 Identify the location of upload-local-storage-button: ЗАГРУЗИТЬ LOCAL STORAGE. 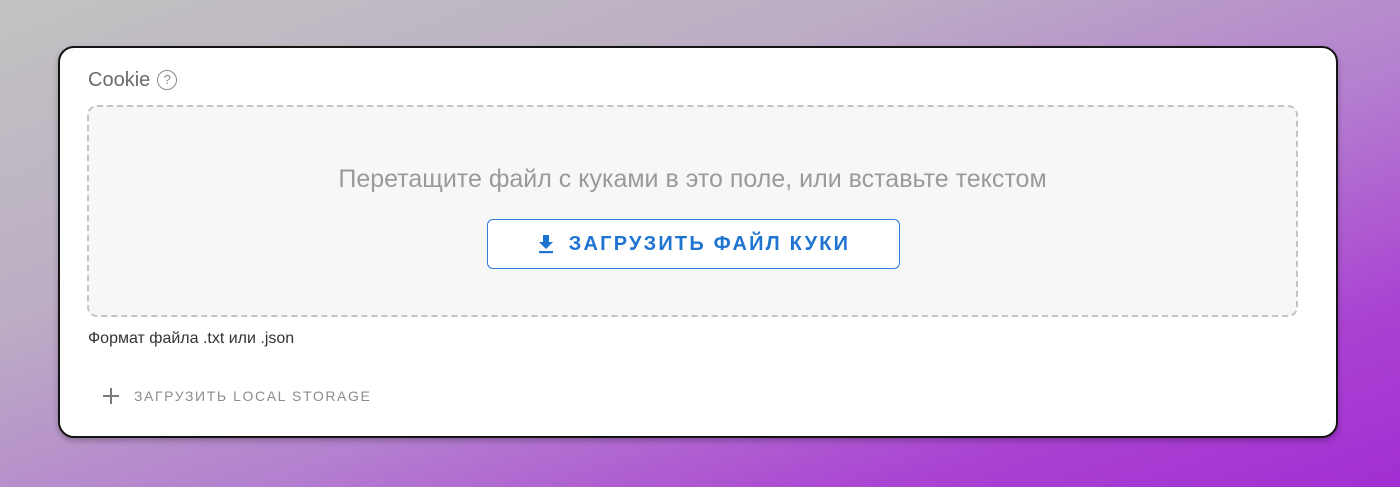
(236, 396).